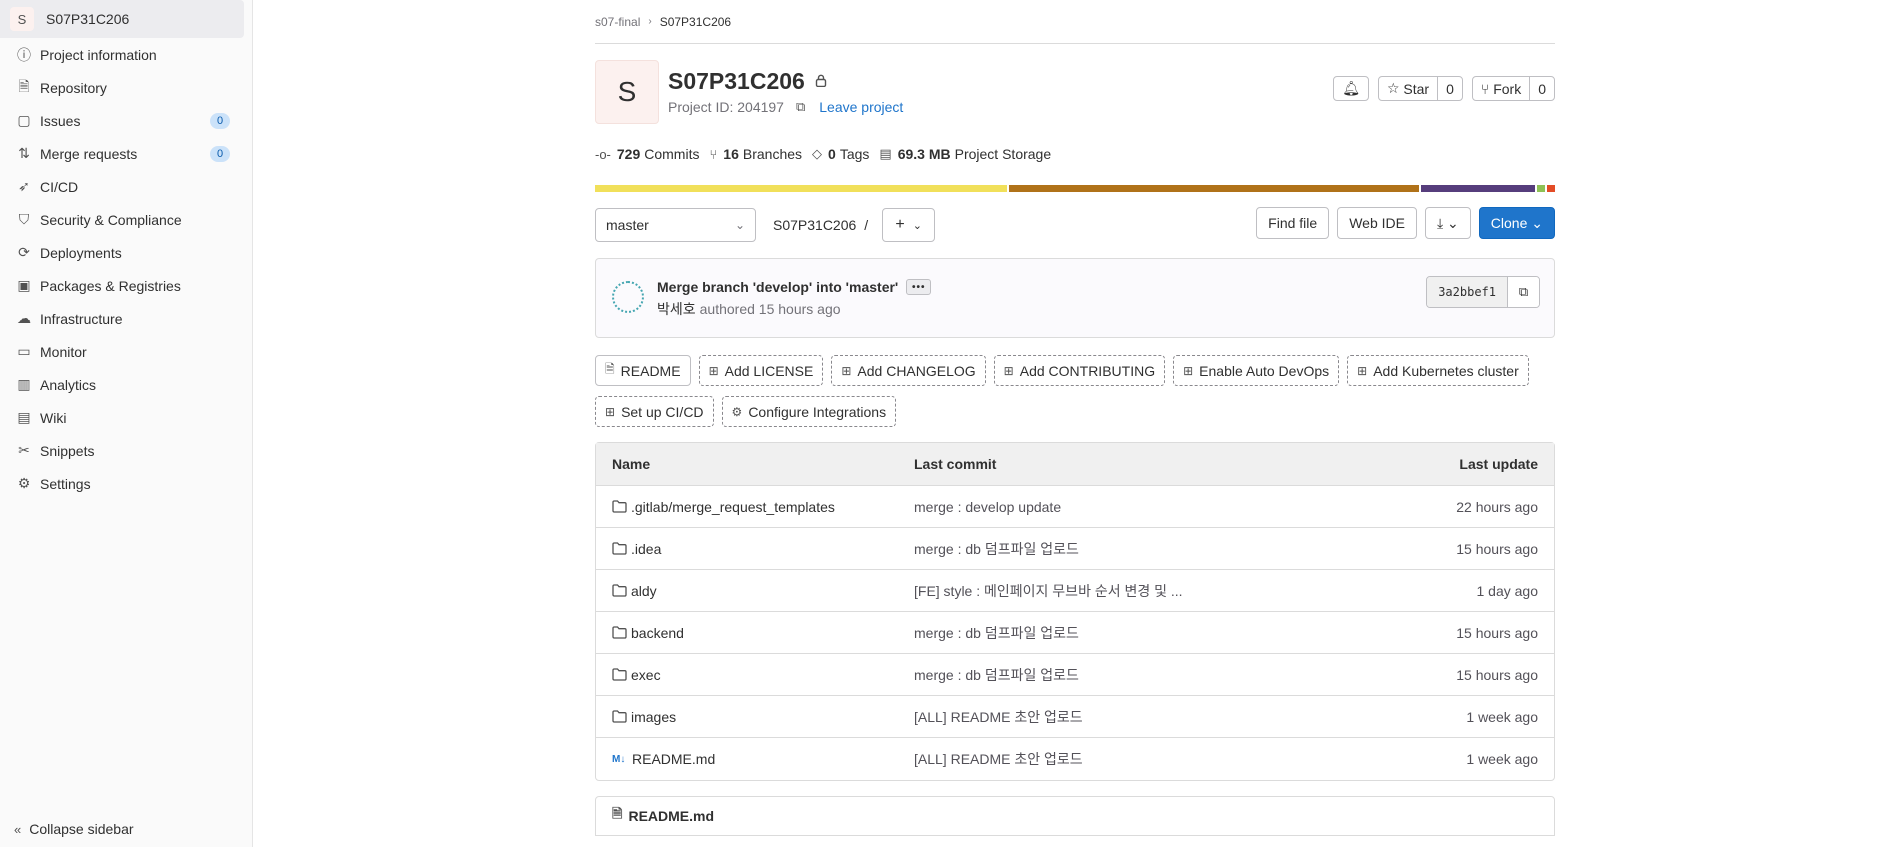 This screenshot has width=1895, height=847. Describe the element at coordinates (126, 483) in the screenshot. I see `sidebar-item-settings: ⚙︎ Settings` at that location.